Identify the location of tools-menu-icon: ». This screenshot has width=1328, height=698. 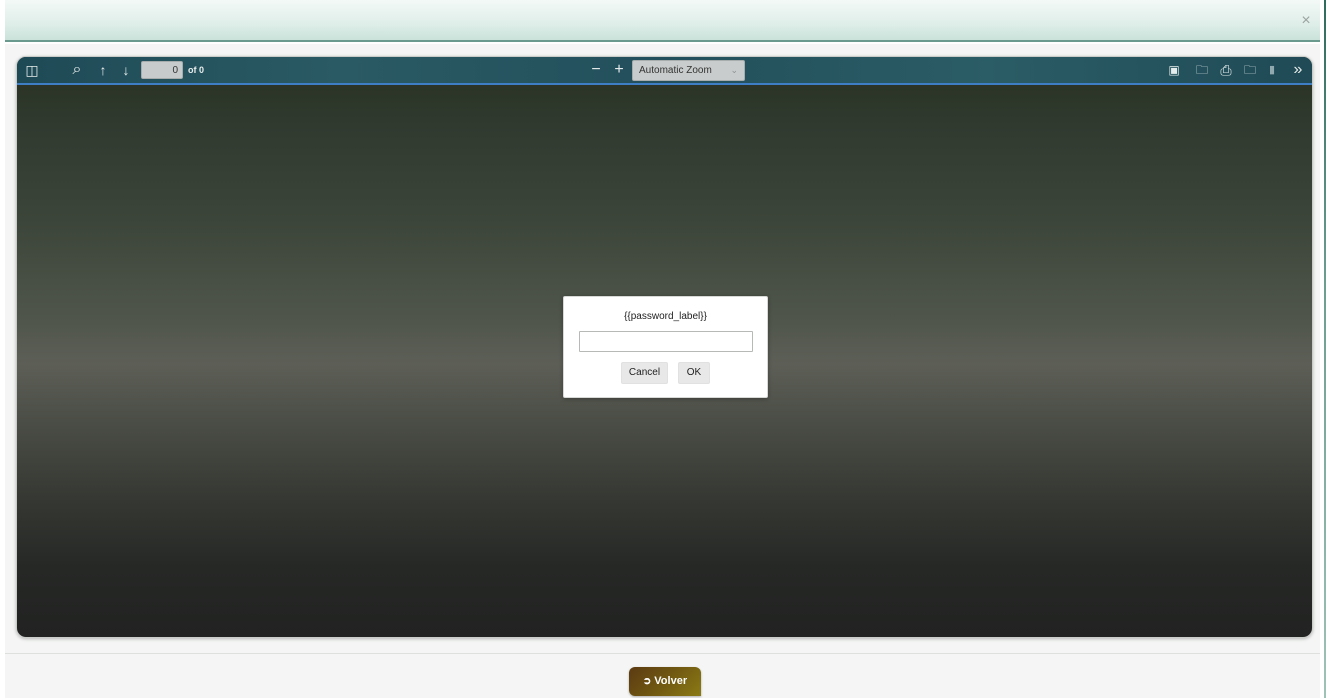
(1298, 70).